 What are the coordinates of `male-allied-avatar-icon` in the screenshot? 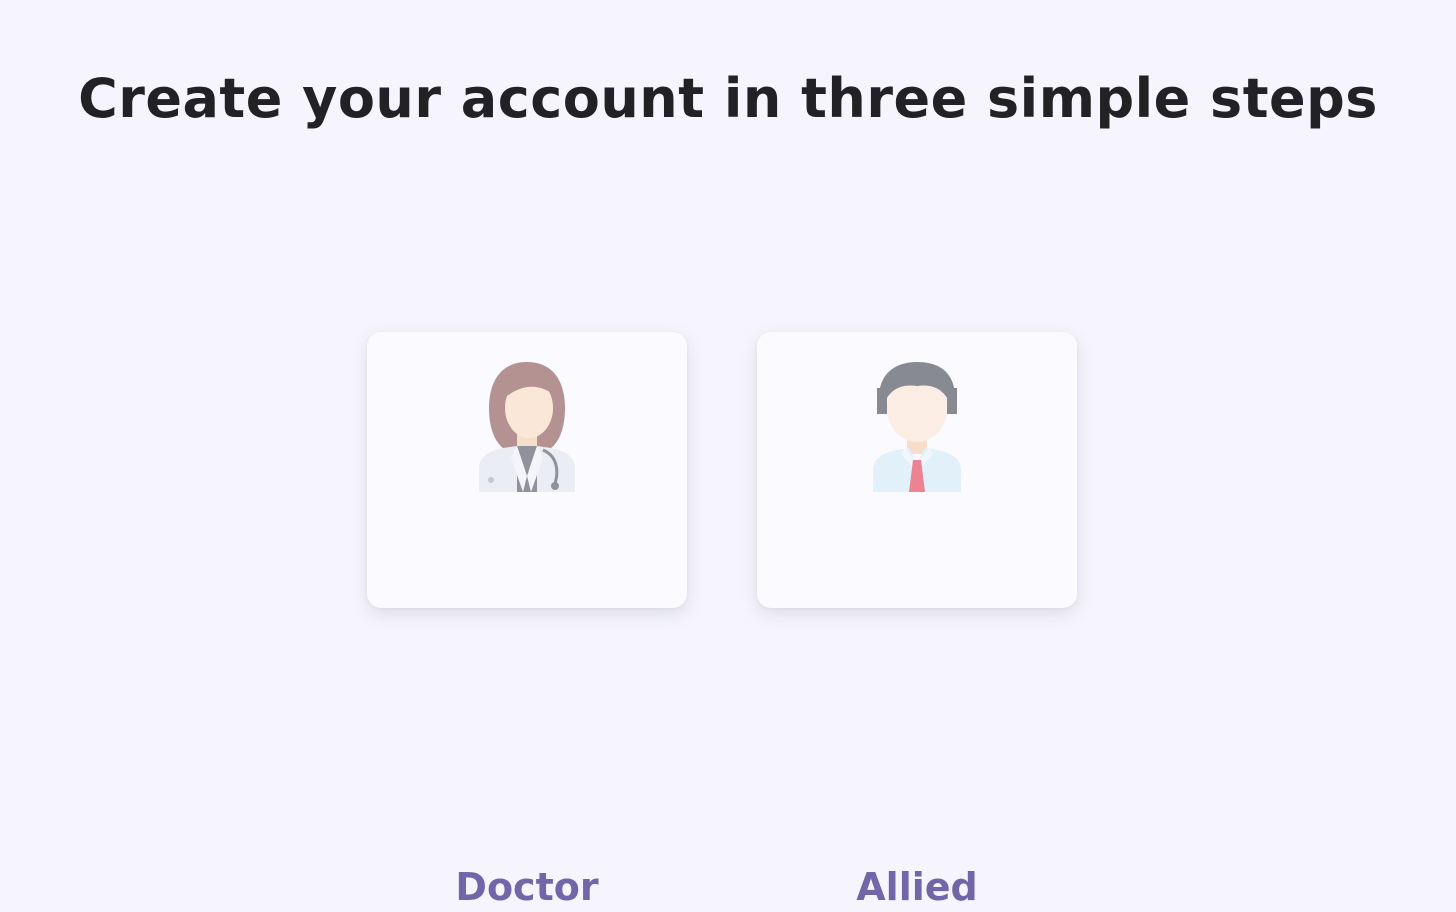 It's located at (917, 425).